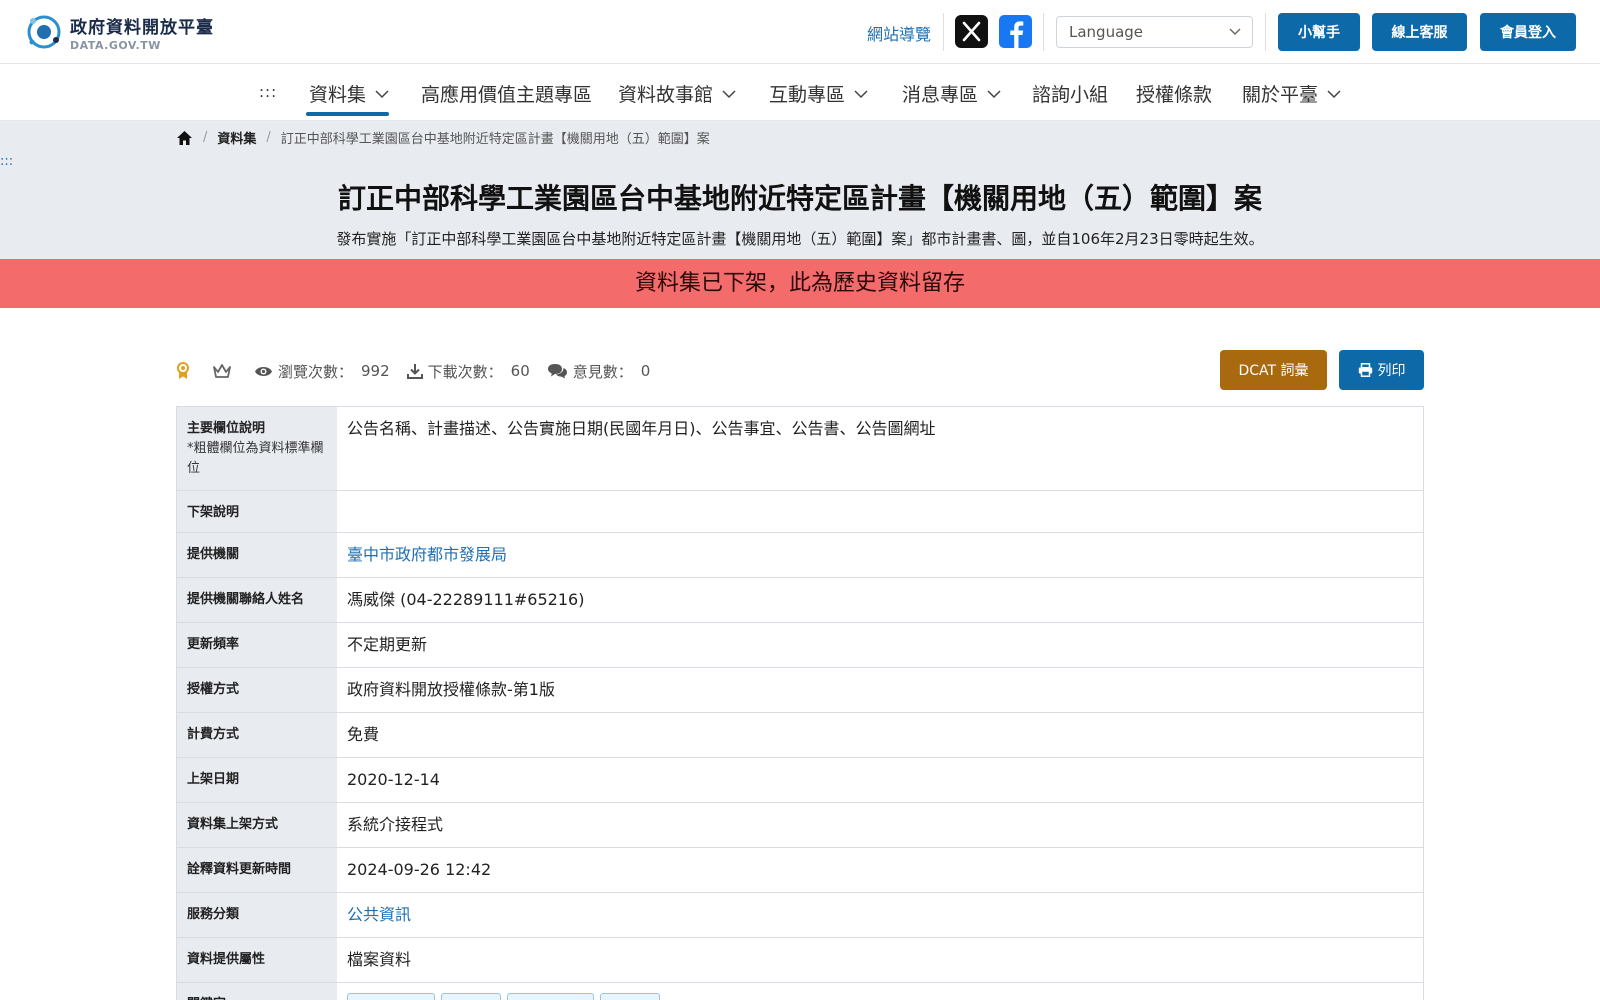 This screenshot has height=1000, width=1600. I want to click on facebook-icon, so click(1015, 31).